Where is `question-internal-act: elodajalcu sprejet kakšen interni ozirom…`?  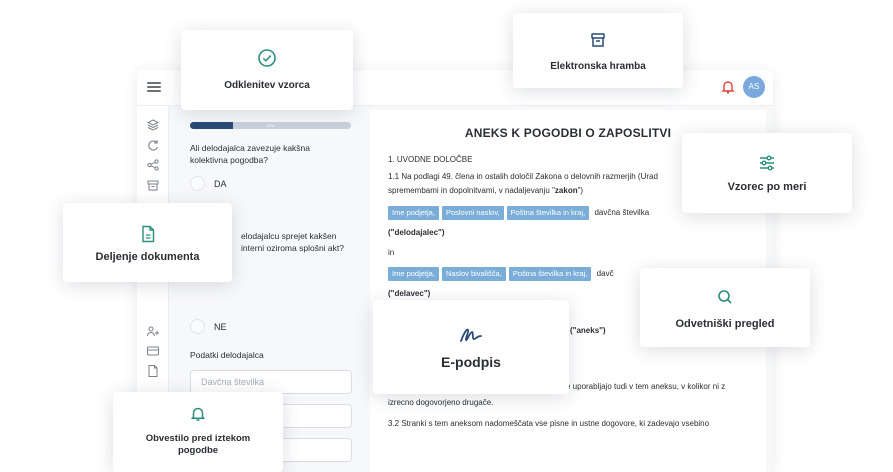 question-internal-act: elodajalcu sprejet kakšen interni ozirom… is located at coordinates (292, 242).